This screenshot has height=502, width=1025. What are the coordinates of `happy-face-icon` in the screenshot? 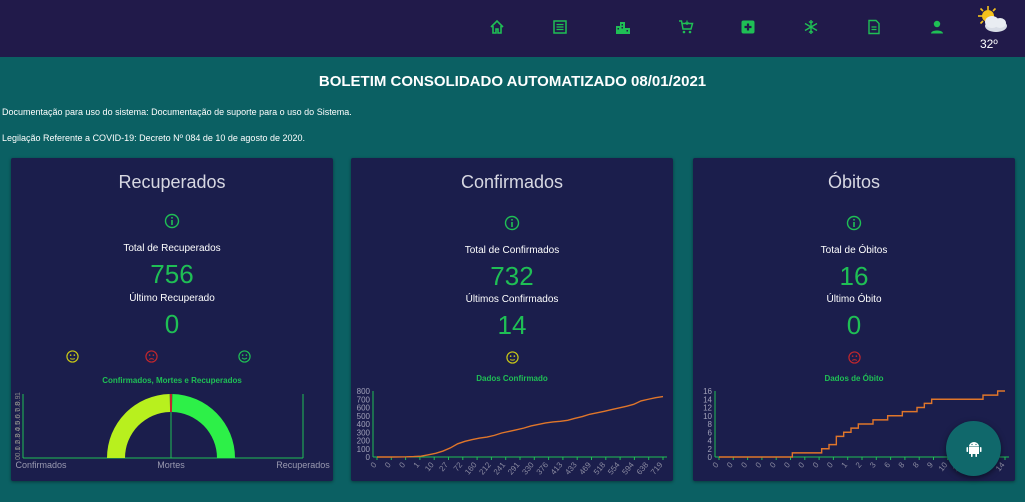 It's located at (244, 356).